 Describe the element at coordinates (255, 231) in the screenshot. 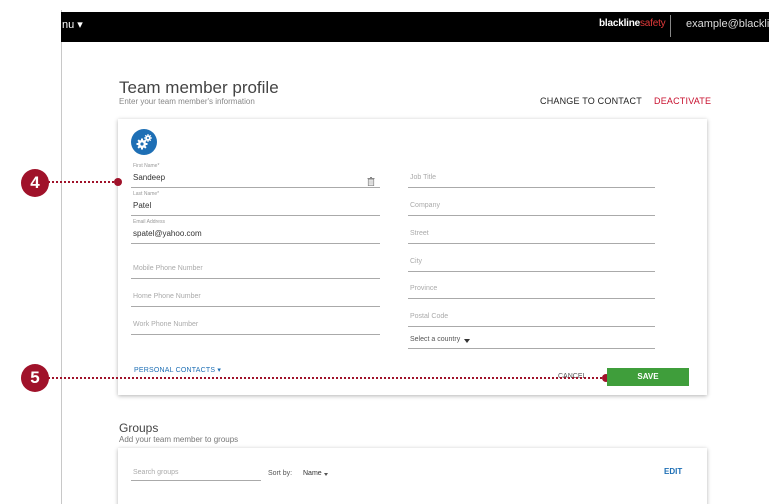

I see `email-field: Email Address spatel@yahoo.com` at that location.